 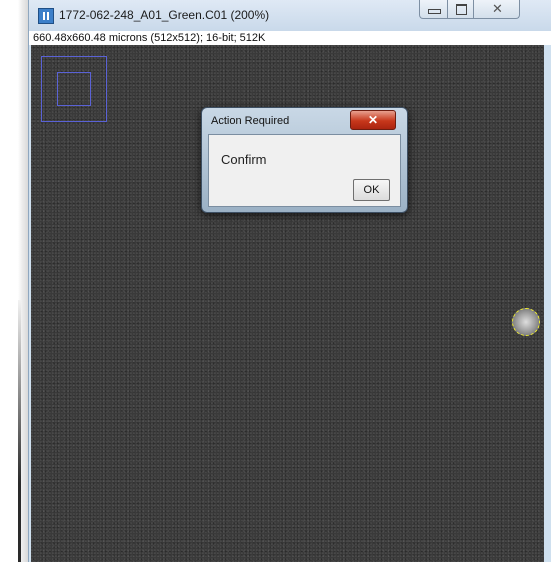 What do you see at coordinates (164, 15) in the screenshot?
I see `window-title: 1772-062-248_A01_Green.C01 (200%)` at bounding box center [164, 15].